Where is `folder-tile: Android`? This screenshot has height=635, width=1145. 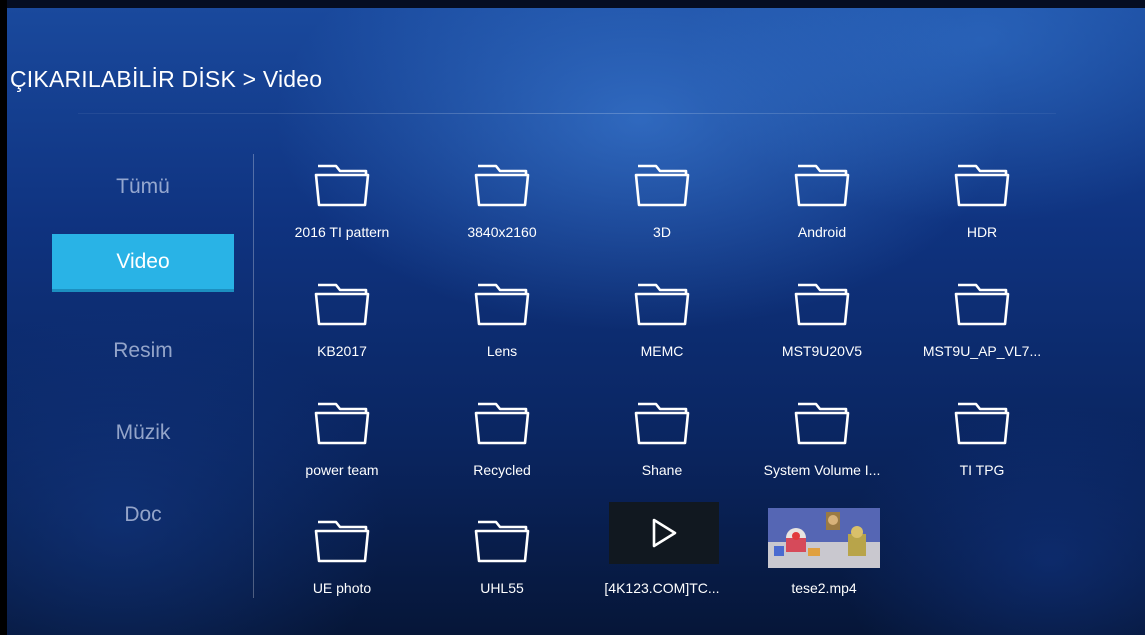 folder-tile: Android is located at coordinates (822, 205).